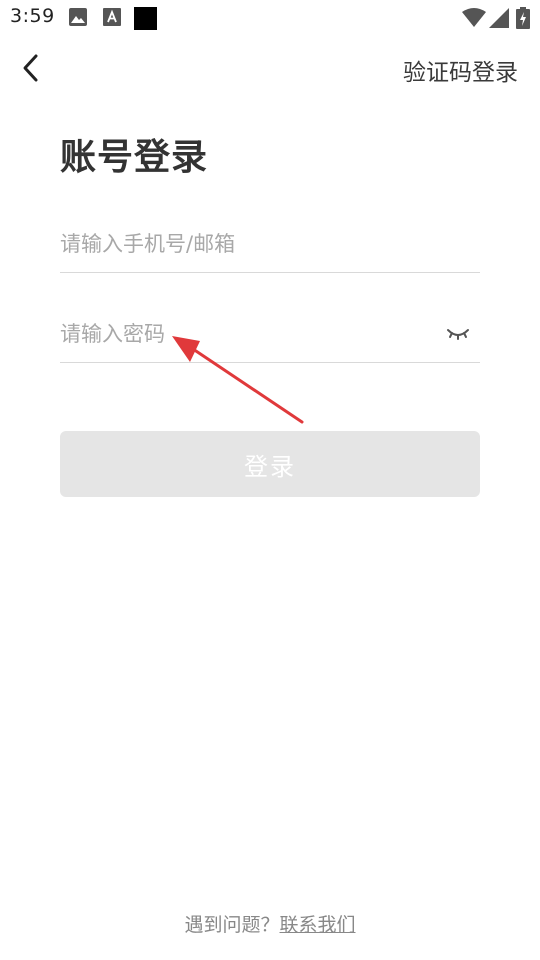 Image resolution: width=540 pixels, height=960 pixels. I want to click on login-button: 登录, so click(270, 464).